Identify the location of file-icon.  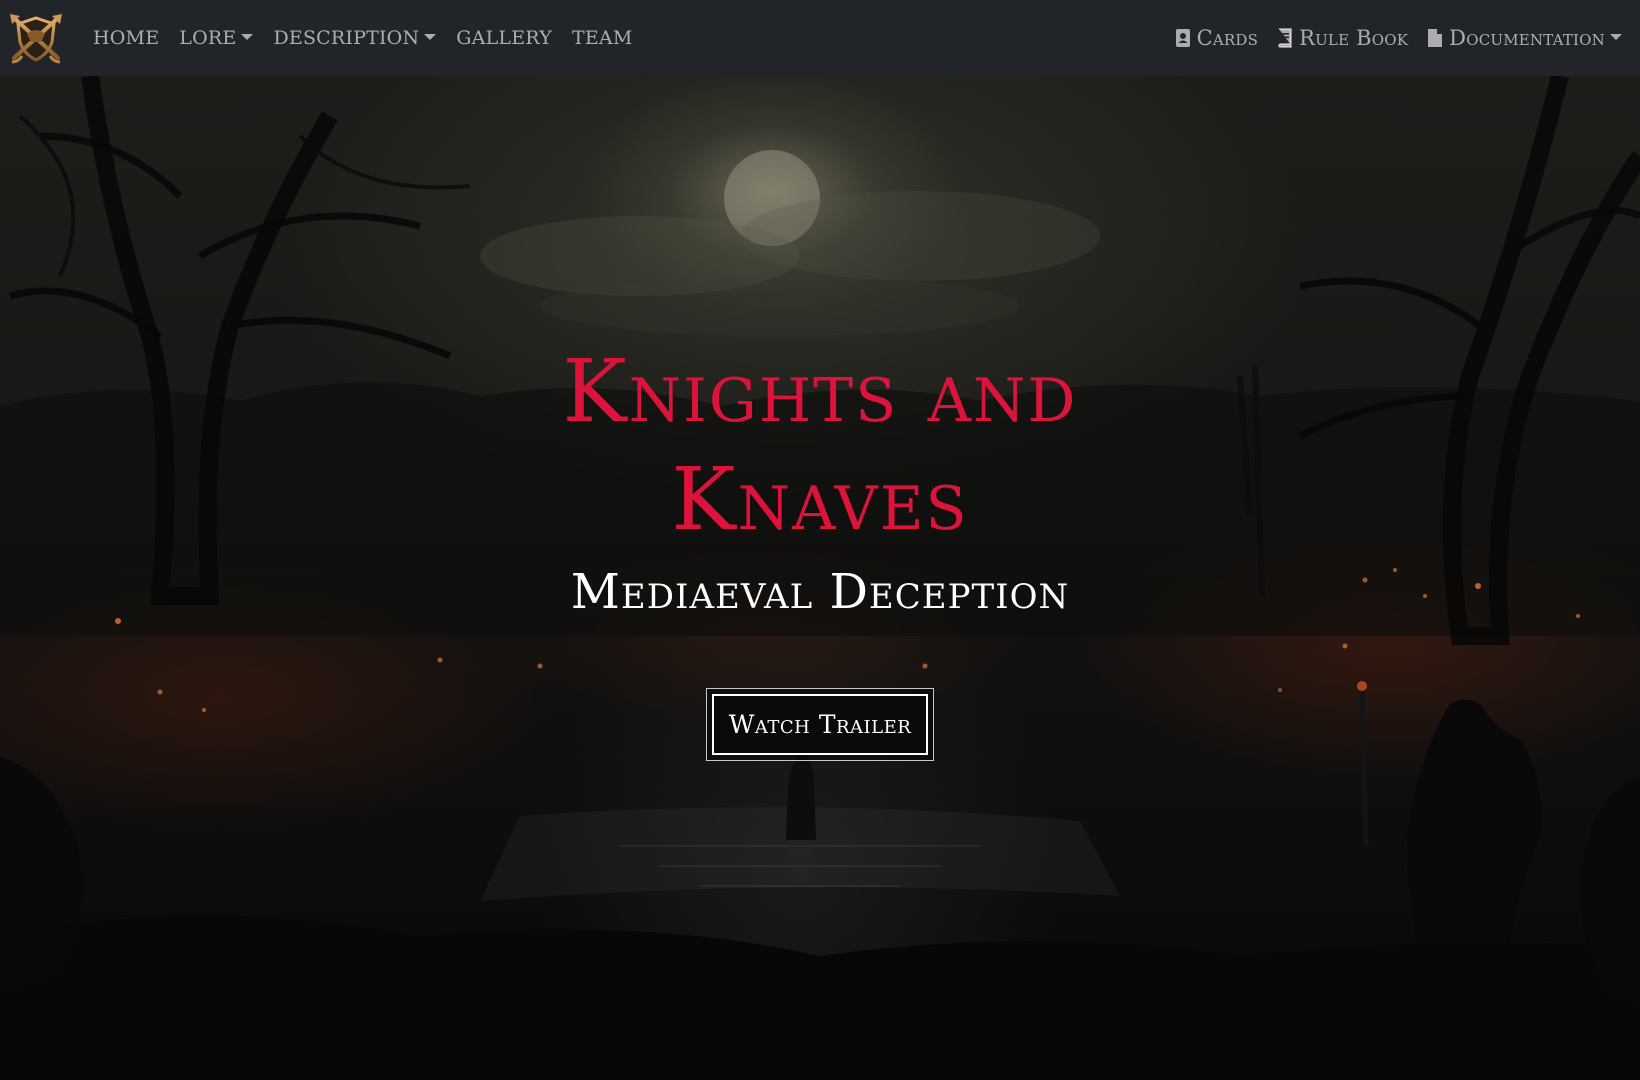
(1435, 38).